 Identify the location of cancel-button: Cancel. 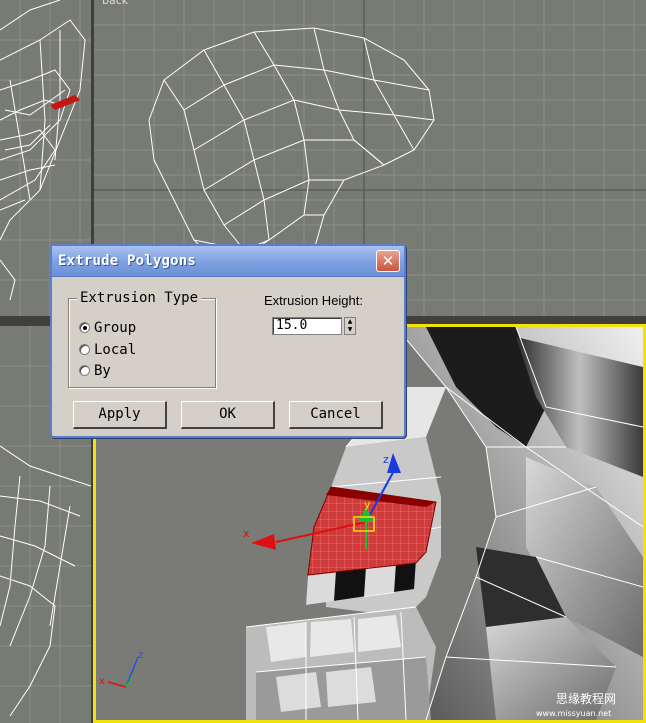
(336, 415).